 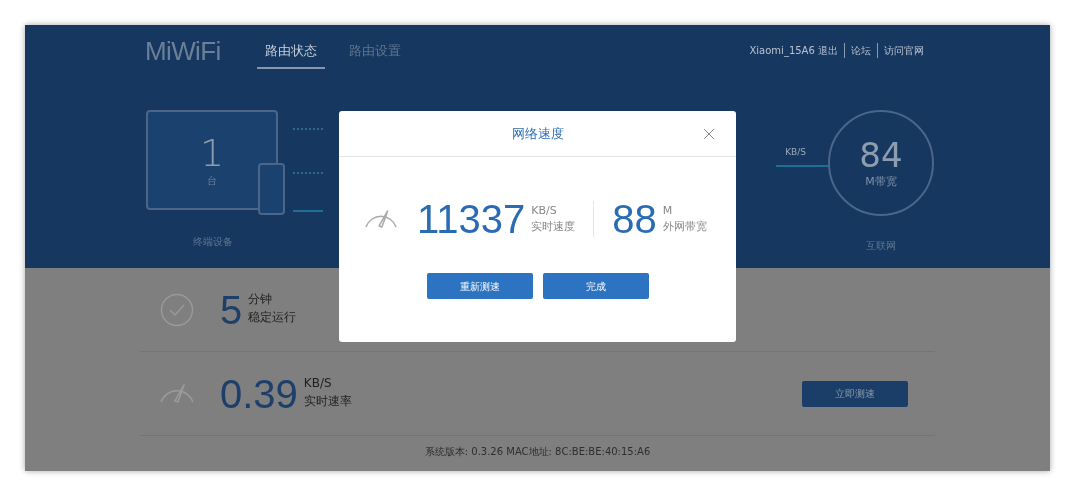 I want to click on stat-unit: 分钟, so click(x=261, y=299).